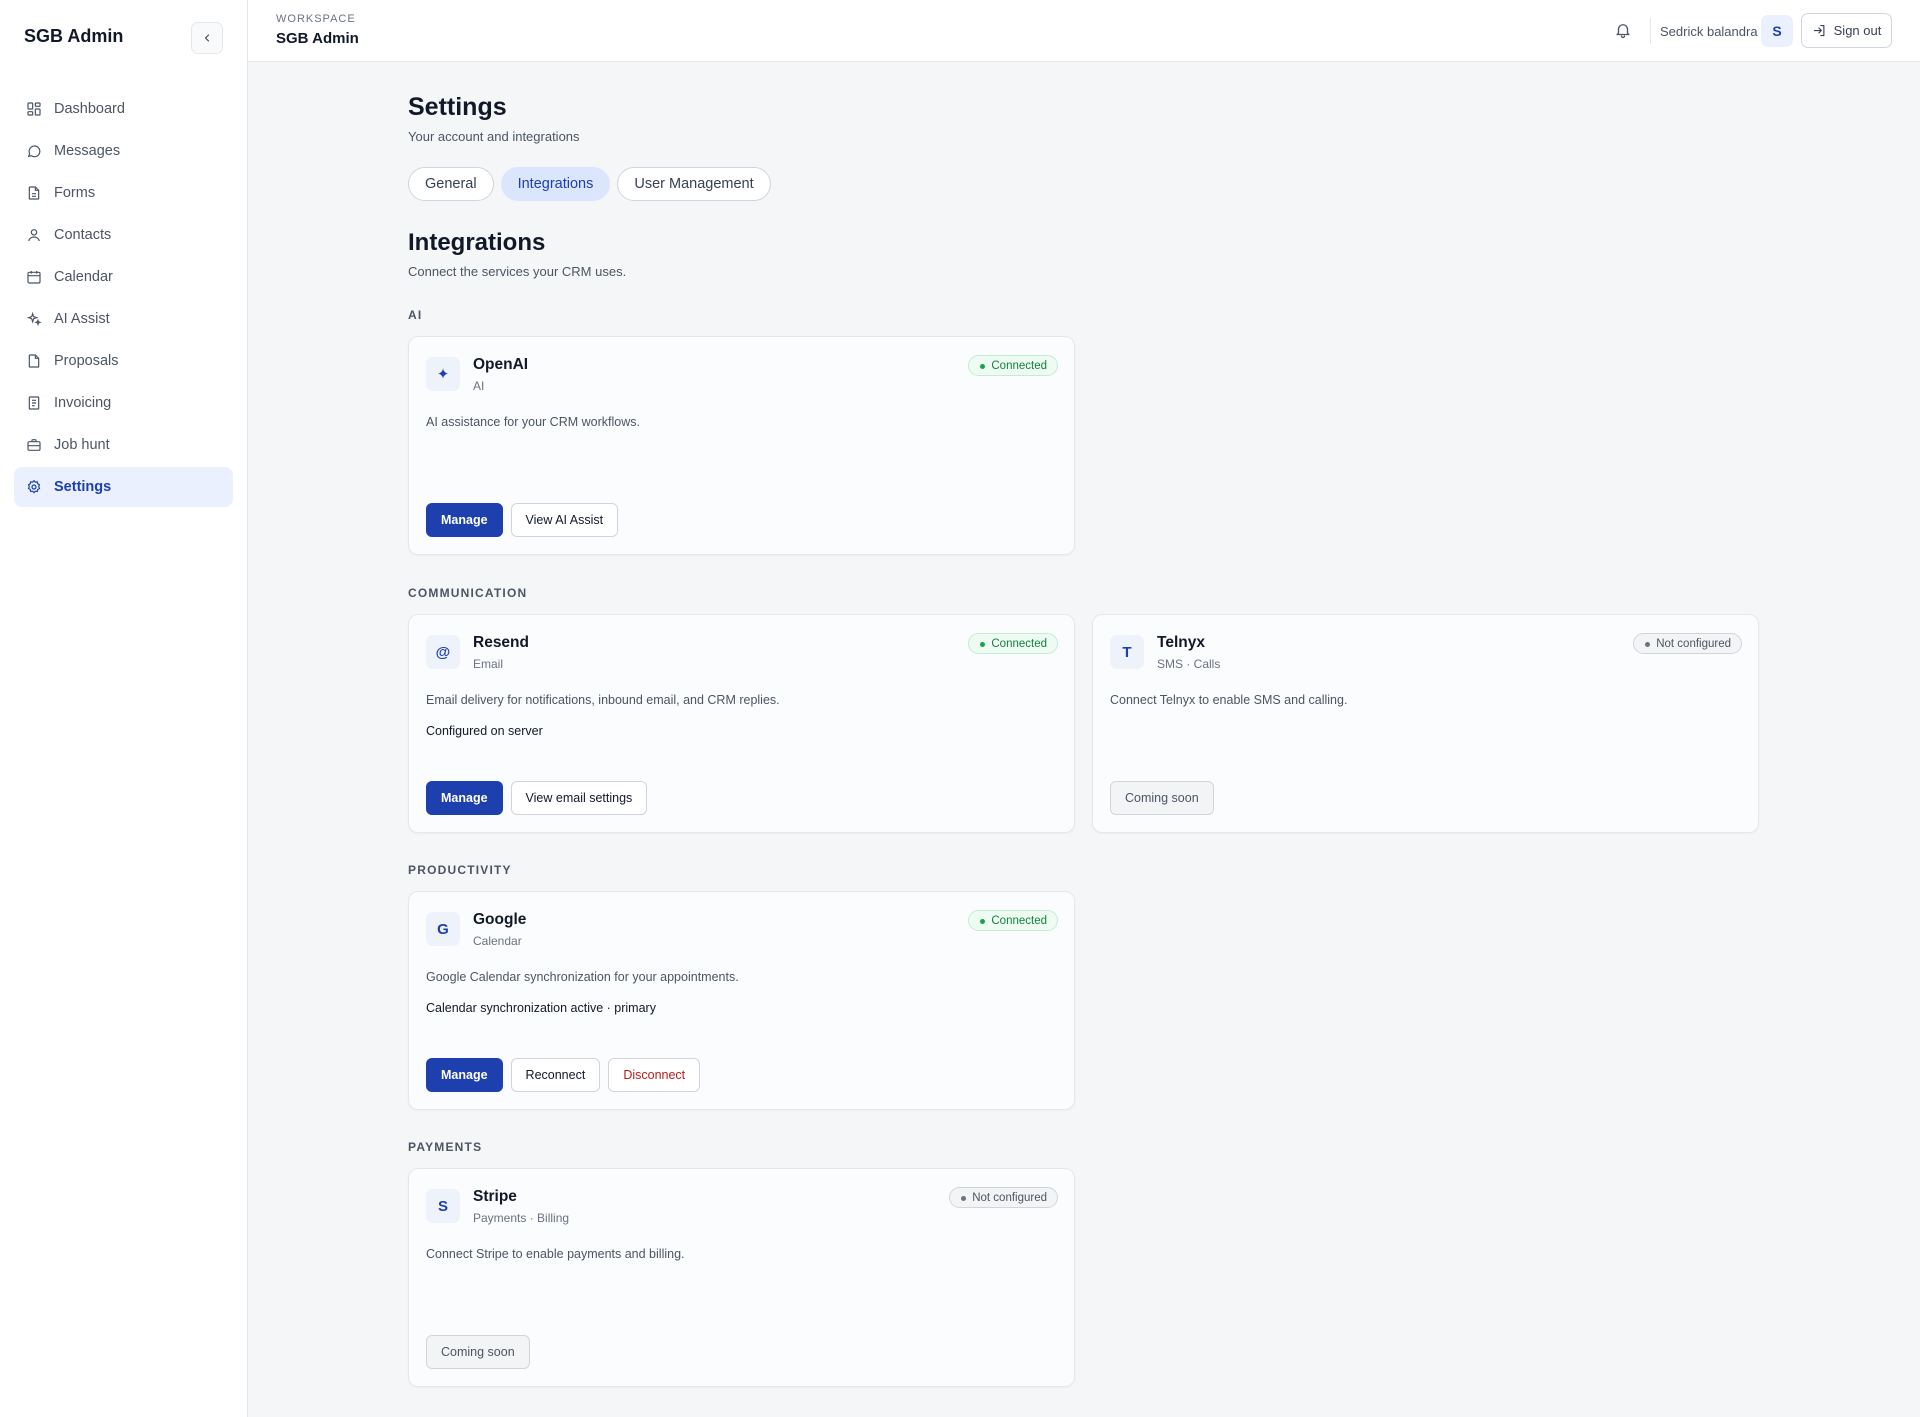 Image resolution: width=1920 pixels, height=1417 pixels. Describe the element at coordinates (555, 1075) in the screenshot. I see `reconnect-button: Reconnect` at that location.